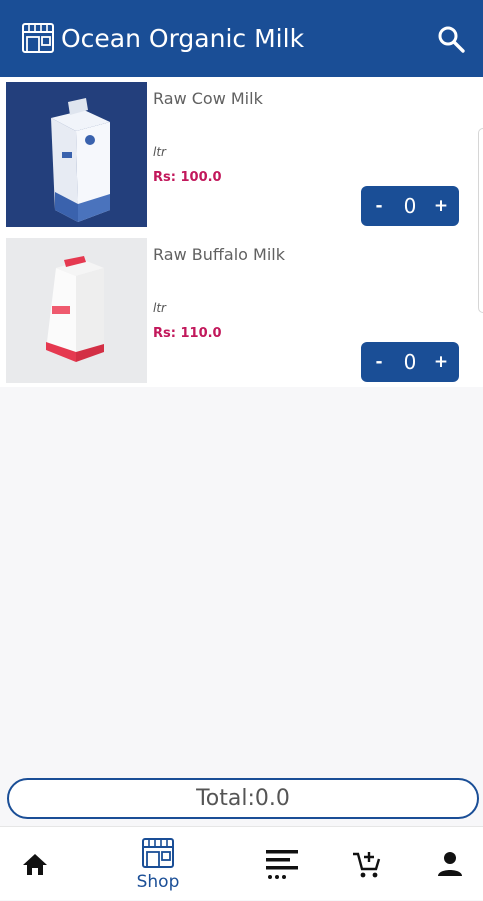 This screenshot has width=483, height=901. Describe the element at coordinates (183, 38) in the screenshot. I see `app-title: Ocean Organic Milk` at that location.